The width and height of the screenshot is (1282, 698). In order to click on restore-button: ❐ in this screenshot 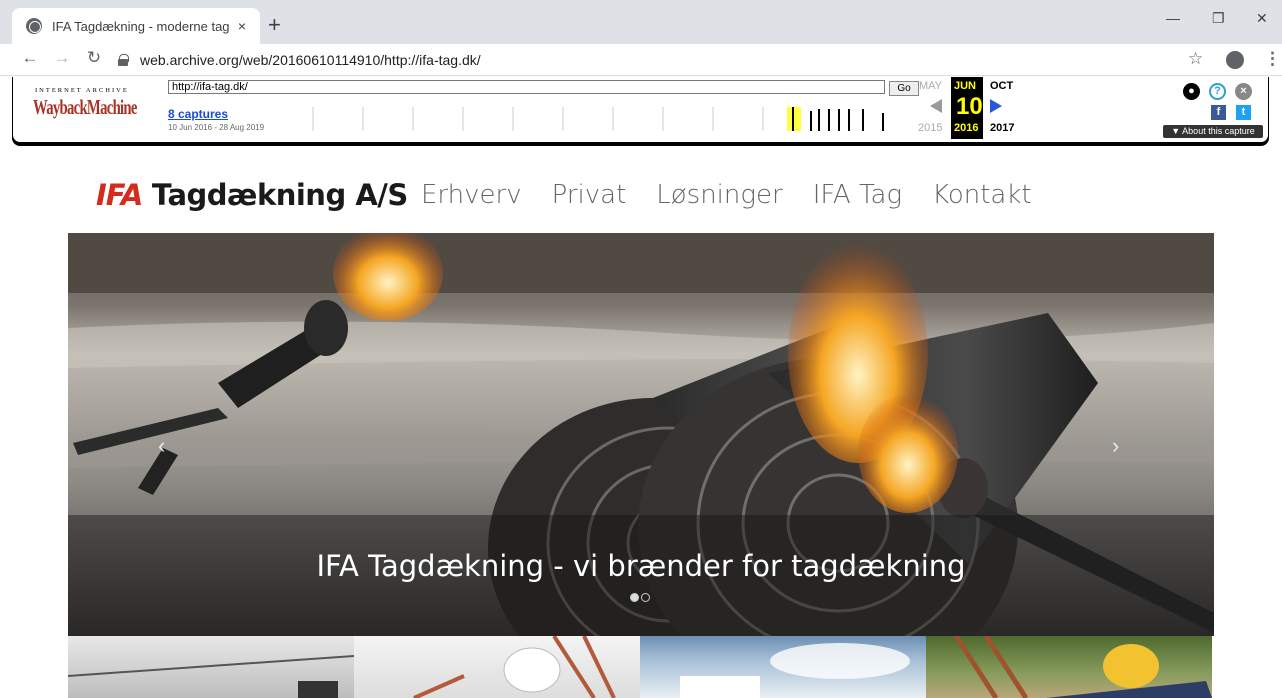, I will do `click(1218, 18)`.